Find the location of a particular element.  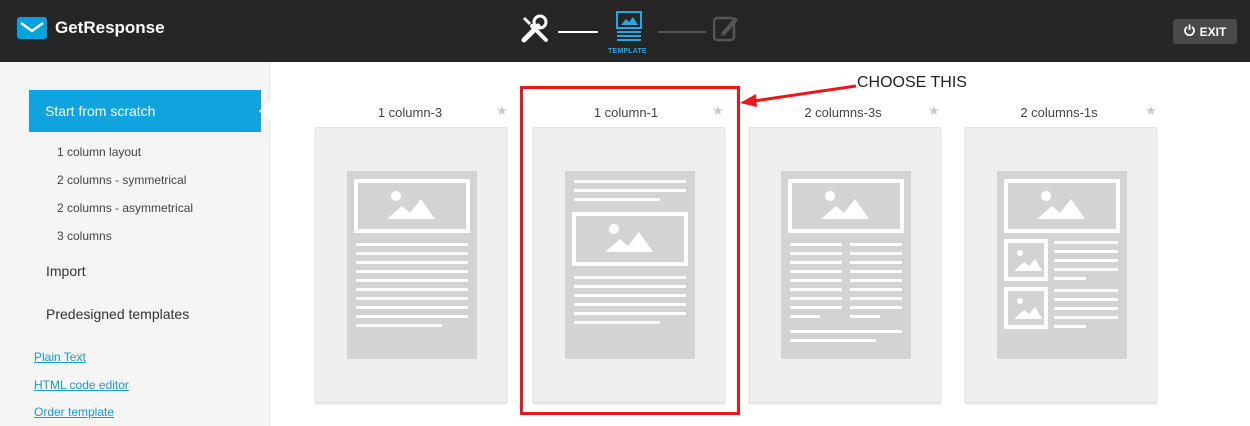

envelope-icon is located at coordinates (32, 28).